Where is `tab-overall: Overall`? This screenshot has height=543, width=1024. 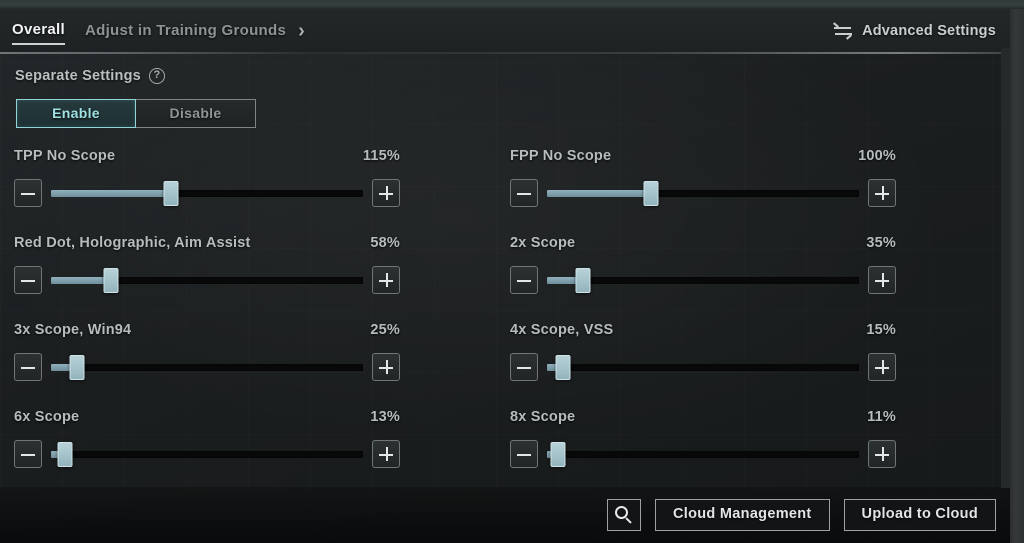 tab-overall: Overall is located at coordinates (38, 31).